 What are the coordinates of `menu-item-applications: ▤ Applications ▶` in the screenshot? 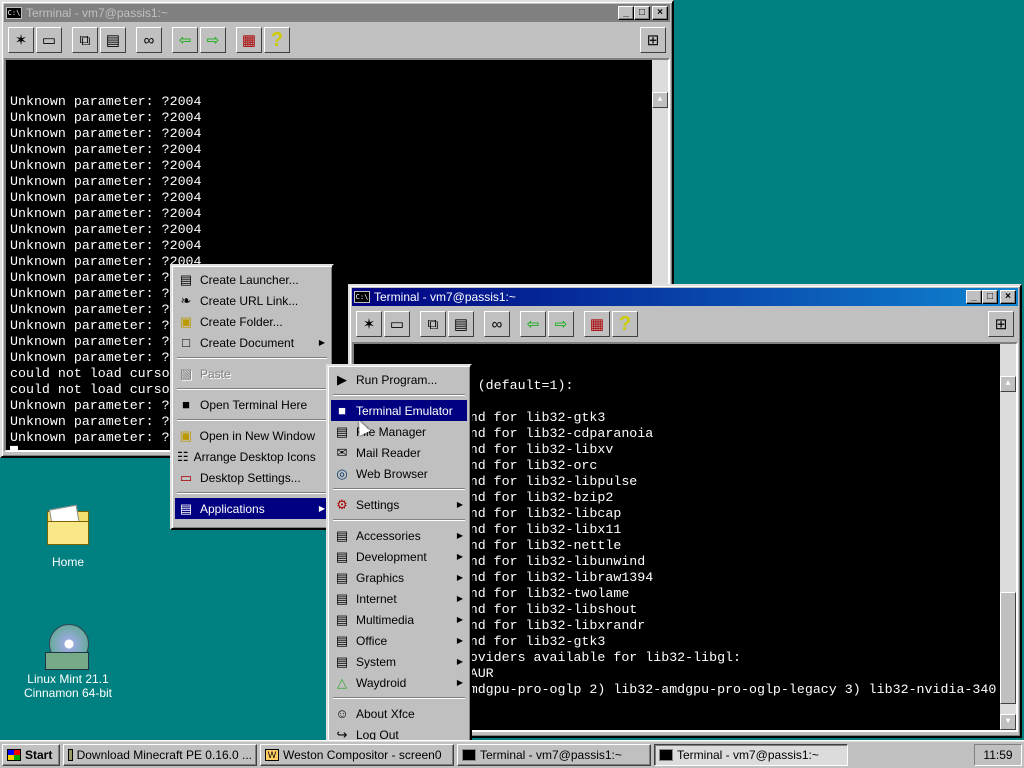 It's located at (252, 508).